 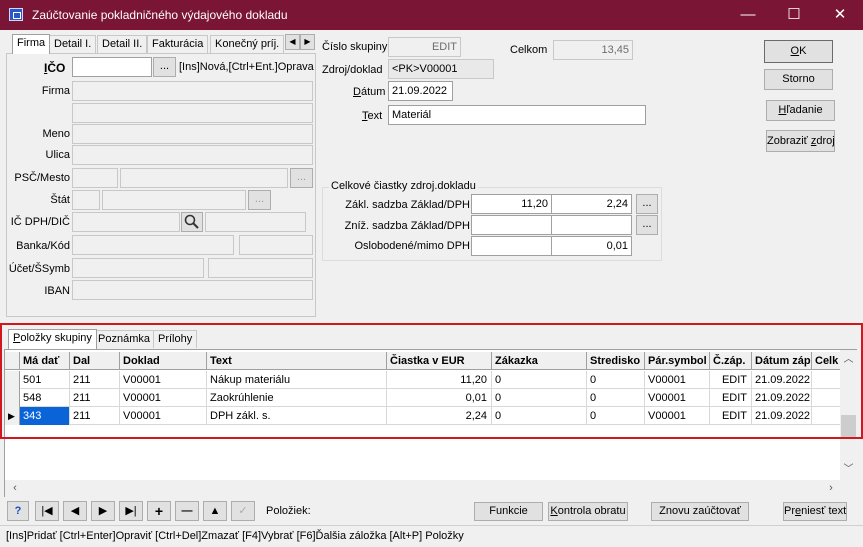 What do you see at coordinates (297, 380) in the screenshot?
I see `cell-text: Nákup materiálu` at bounding box center [297, 380].